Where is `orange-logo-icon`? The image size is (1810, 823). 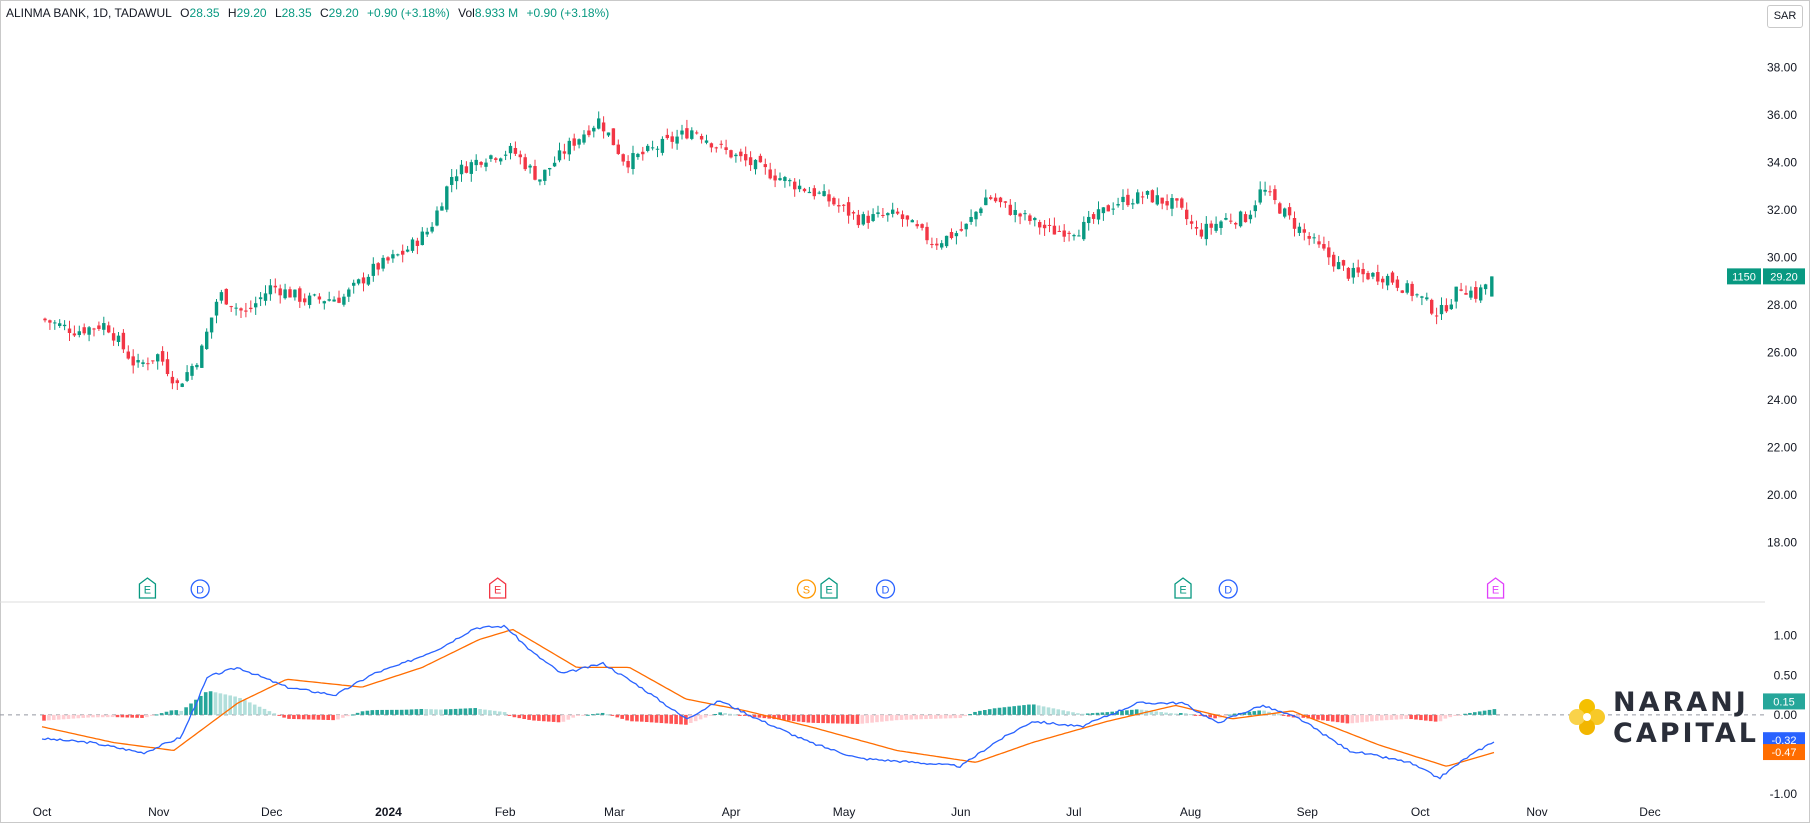
orange-logo-icon is located at coordinates (1587, 717).